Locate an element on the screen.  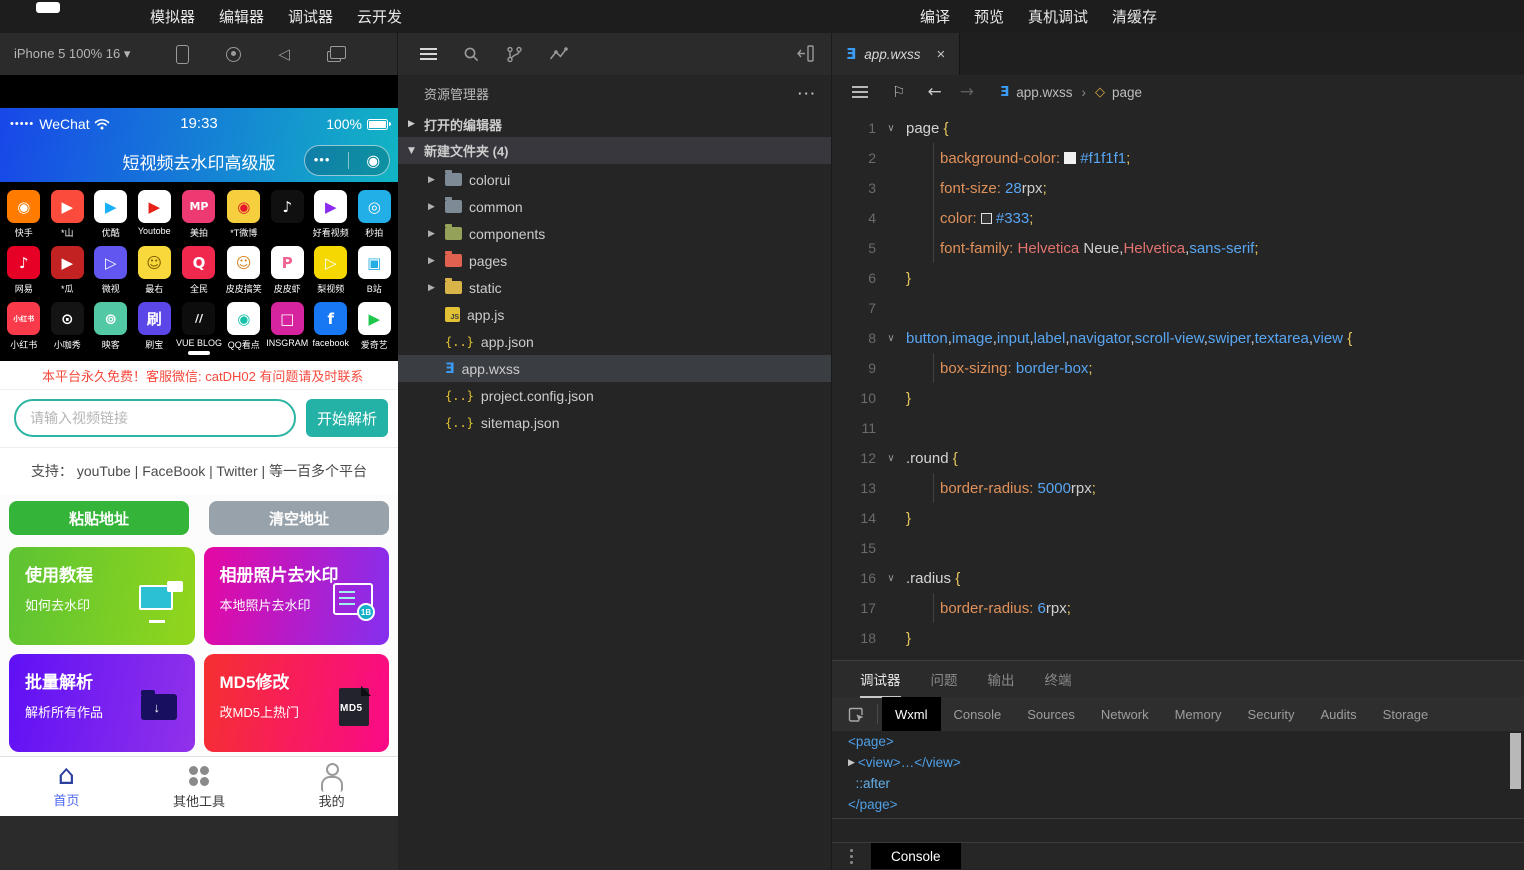
git-branch-icon is located at coordinates (514, 54).